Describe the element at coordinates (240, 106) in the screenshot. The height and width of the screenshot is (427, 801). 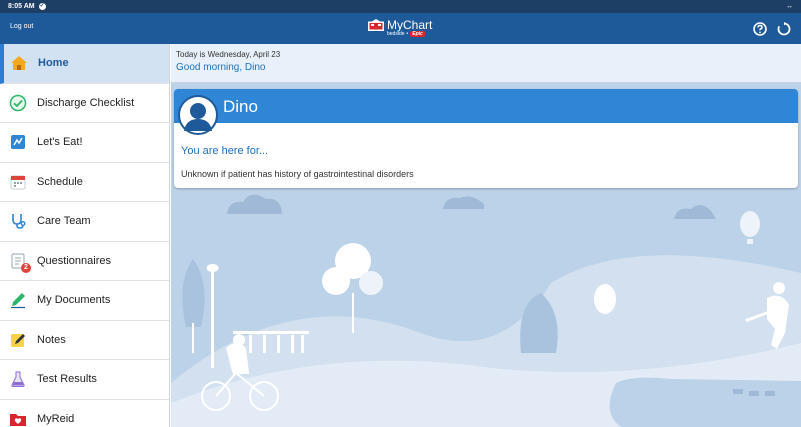
I see `patient-name: Dino` at that location.